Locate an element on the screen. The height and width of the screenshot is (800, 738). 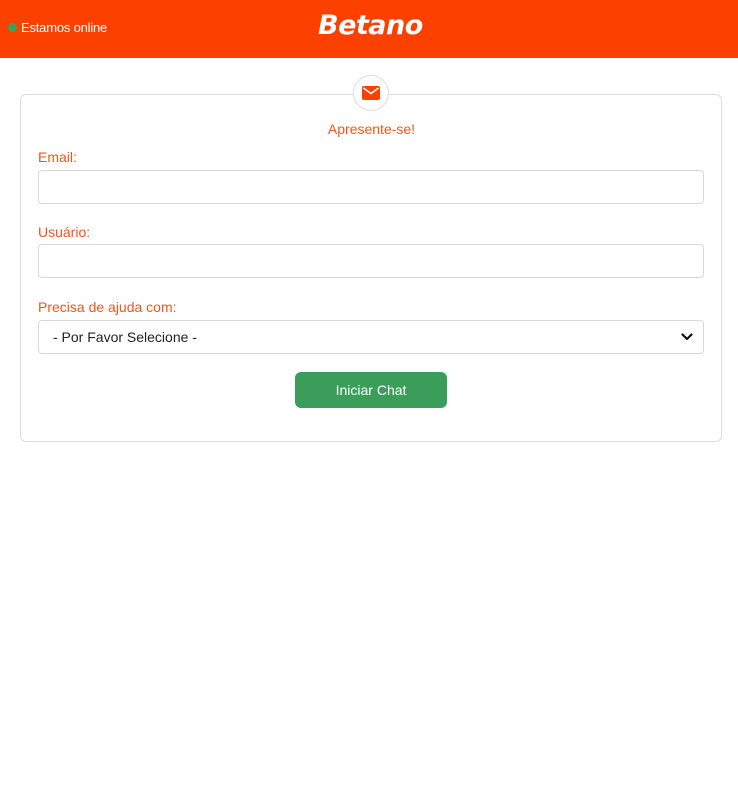
chevron-down-icon is located at coordinates (687, 337).